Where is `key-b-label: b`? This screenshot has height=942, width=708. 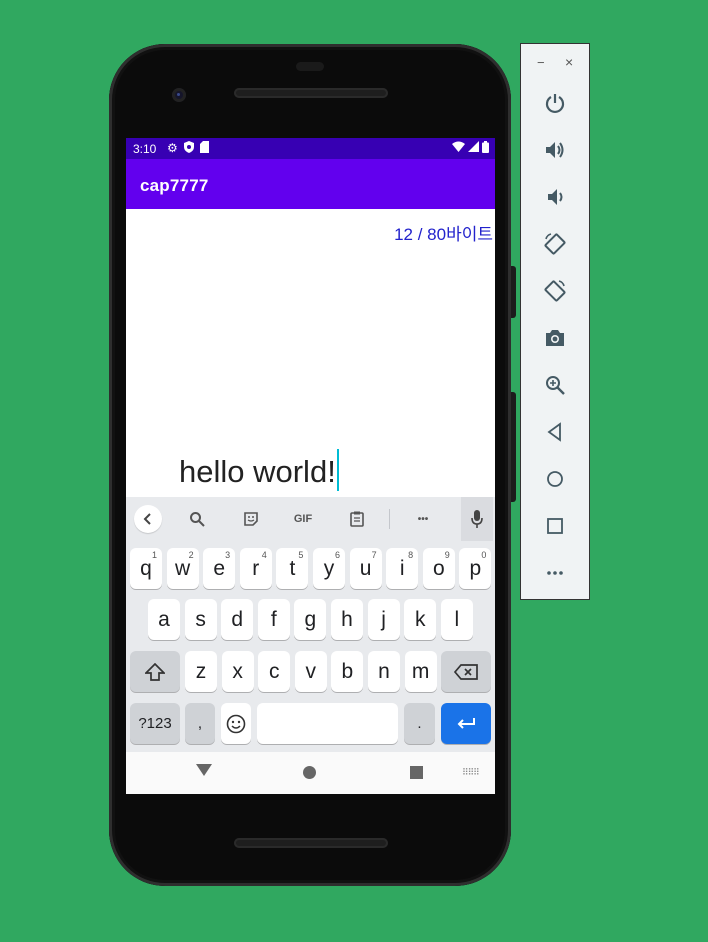
key-b-label: b is located at coordinates (347, 671).